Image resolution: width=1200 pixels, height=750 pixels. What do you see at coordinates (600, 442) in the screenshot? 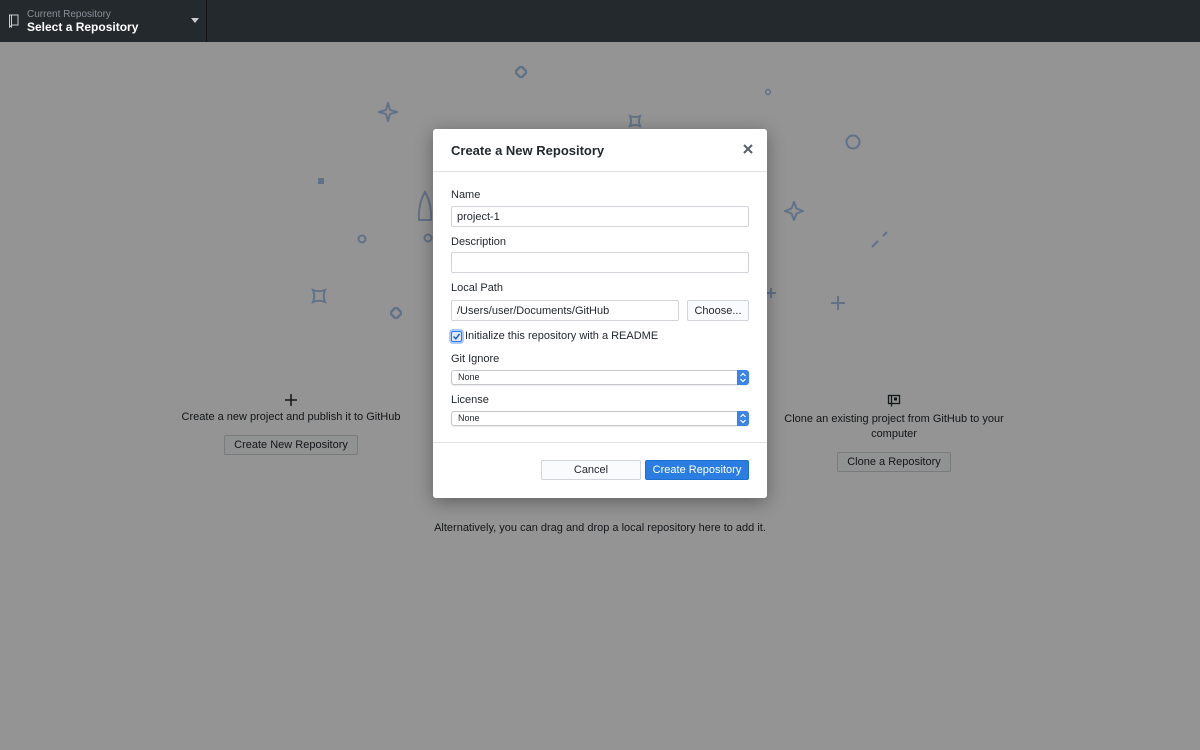
I see `dialog-footer-divider` at bounding box center [600, 442].